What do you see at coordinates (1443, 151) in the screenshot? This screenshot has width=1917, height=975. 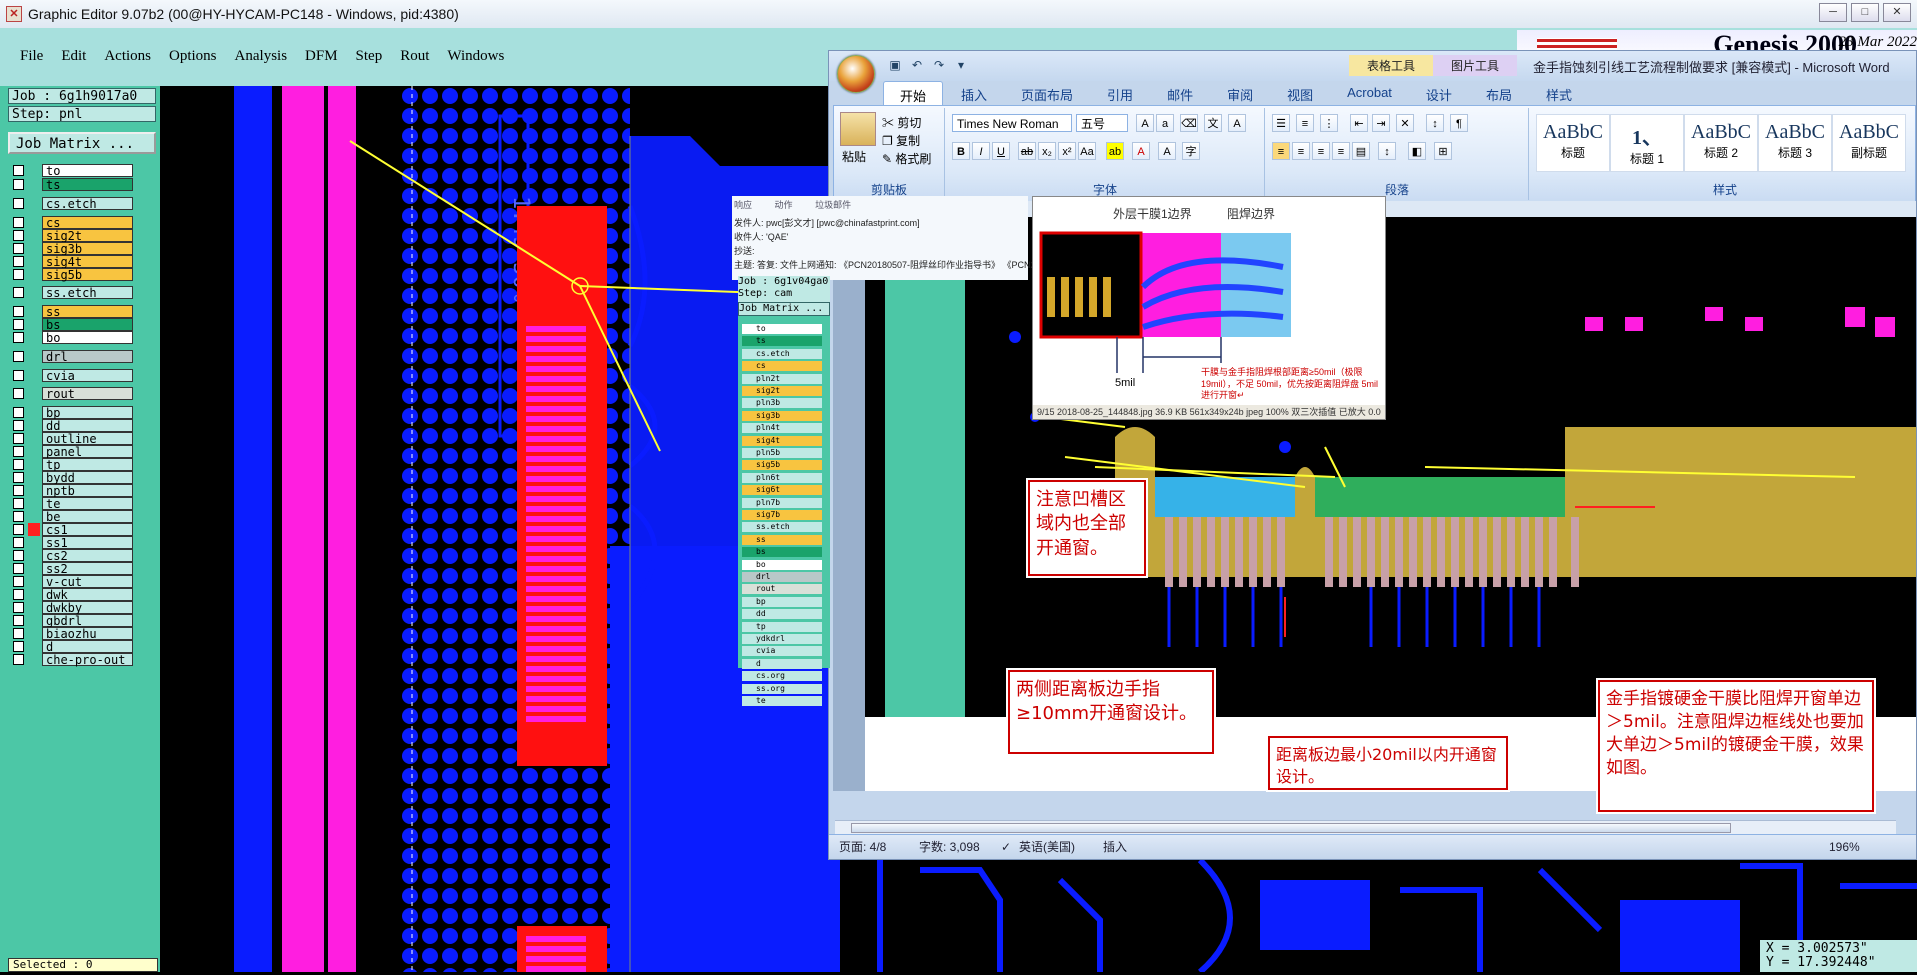 I see `borders-icon: ⊞` at bounding box center [1443, 151].